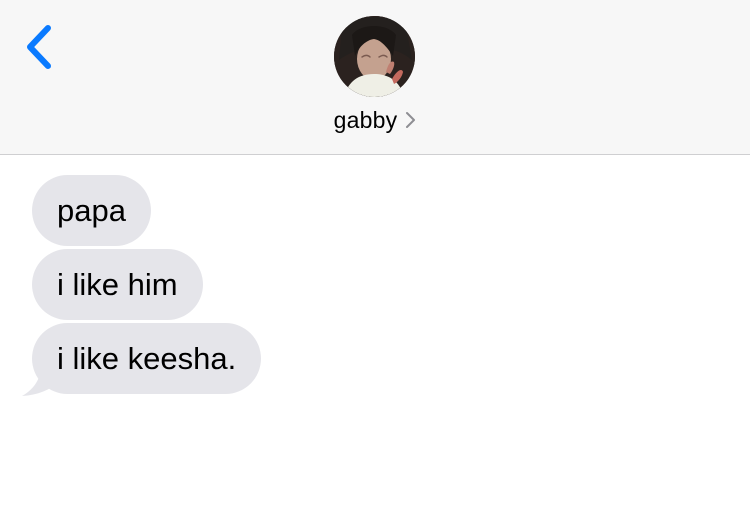 This screenshot has width=750, height=519. I want to click on contact-photo, so click(374, 56).